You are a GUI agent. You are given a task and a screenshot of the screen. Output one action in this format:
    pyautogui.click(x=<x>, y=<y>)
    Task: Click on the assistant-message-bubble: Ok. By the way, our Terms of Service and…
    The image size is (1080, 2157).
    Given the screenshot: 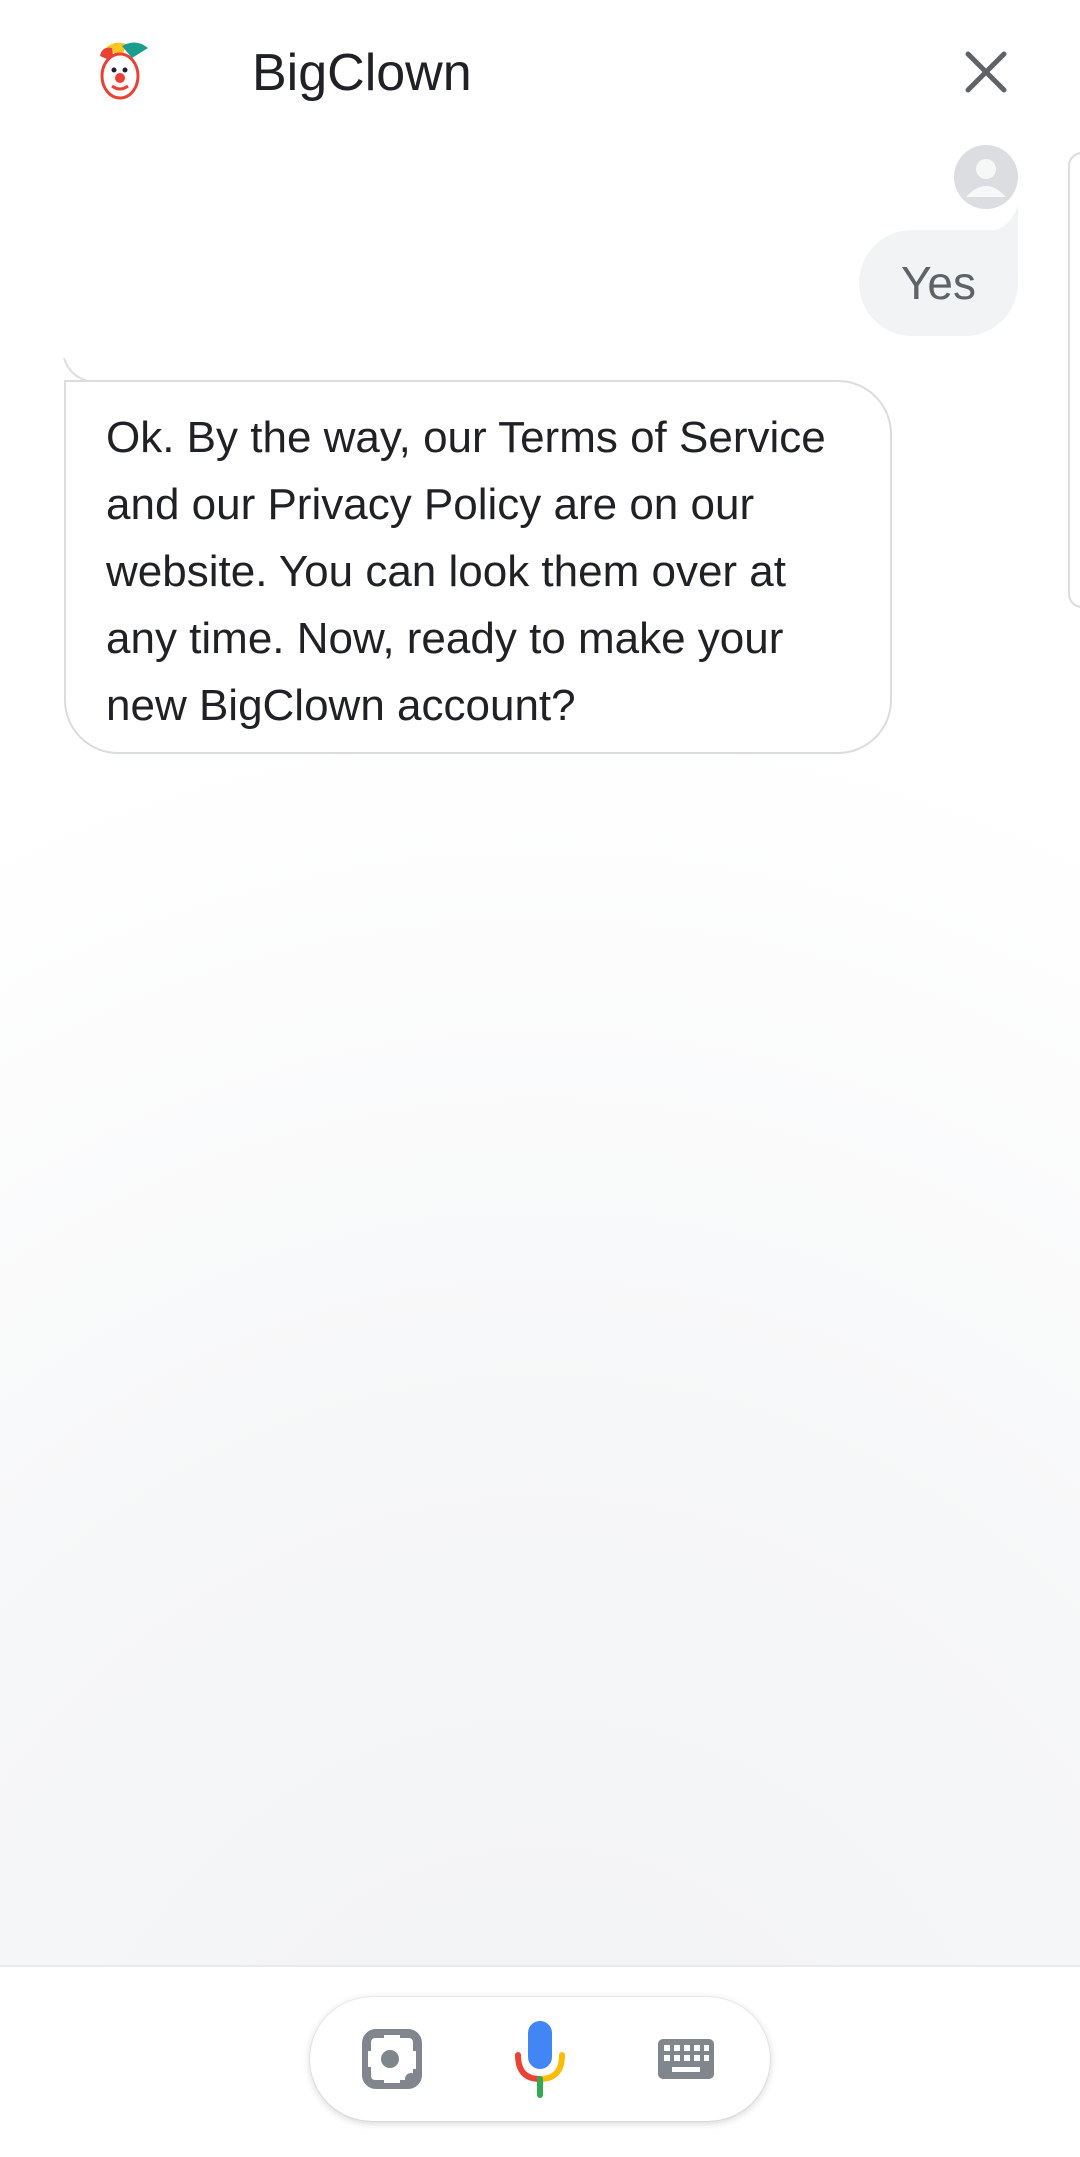 What is the action you would take?
    pyautogui.click(x=478, y=567)
    